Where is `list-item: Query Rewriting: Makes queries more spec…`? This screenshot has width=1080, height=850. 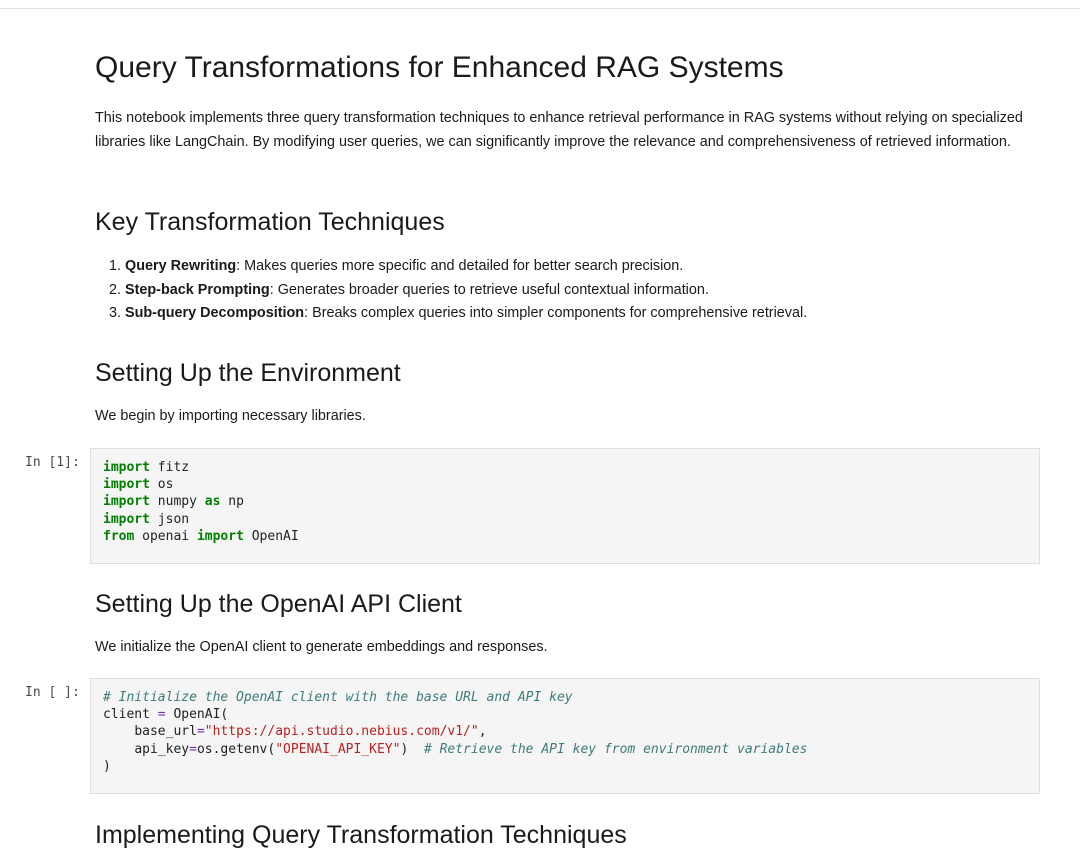
list-item: Query Rewriting: Makes queries more spec… is located at coordinates (597, 267).